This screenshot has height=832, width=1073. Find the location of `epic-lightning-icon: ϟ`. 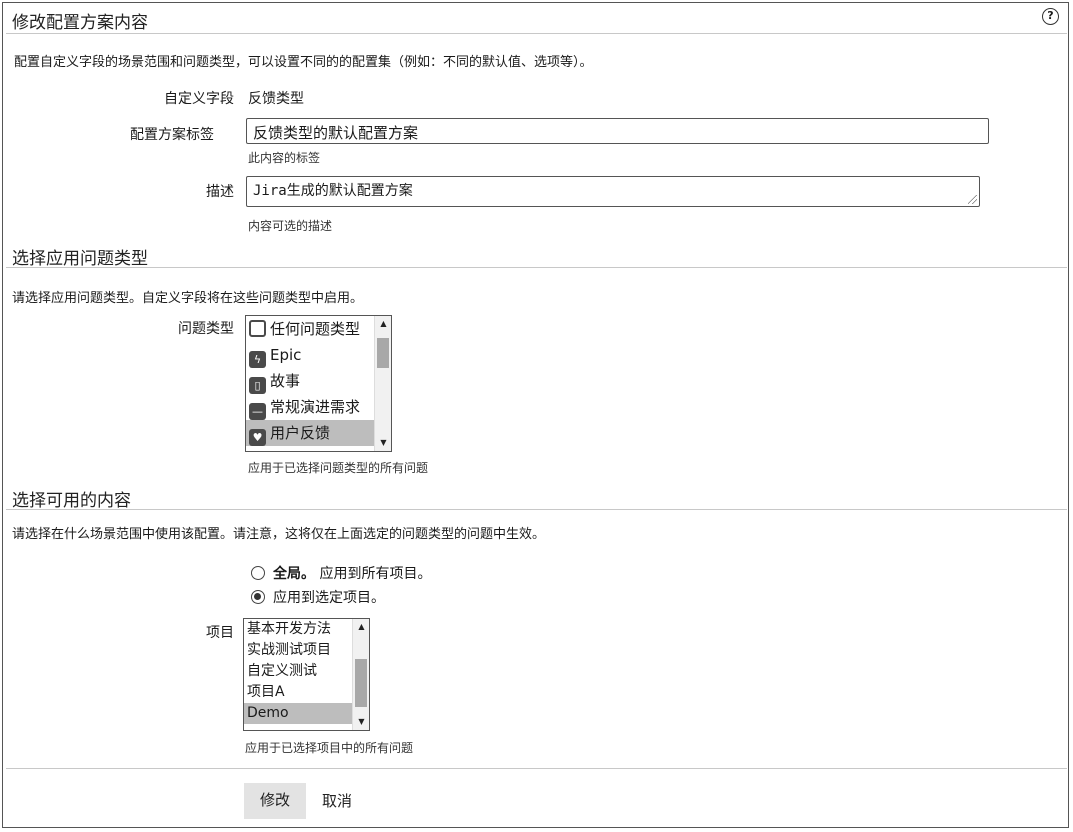

epic-lightning-icon: ϟ is located at coordinates (257, 359).